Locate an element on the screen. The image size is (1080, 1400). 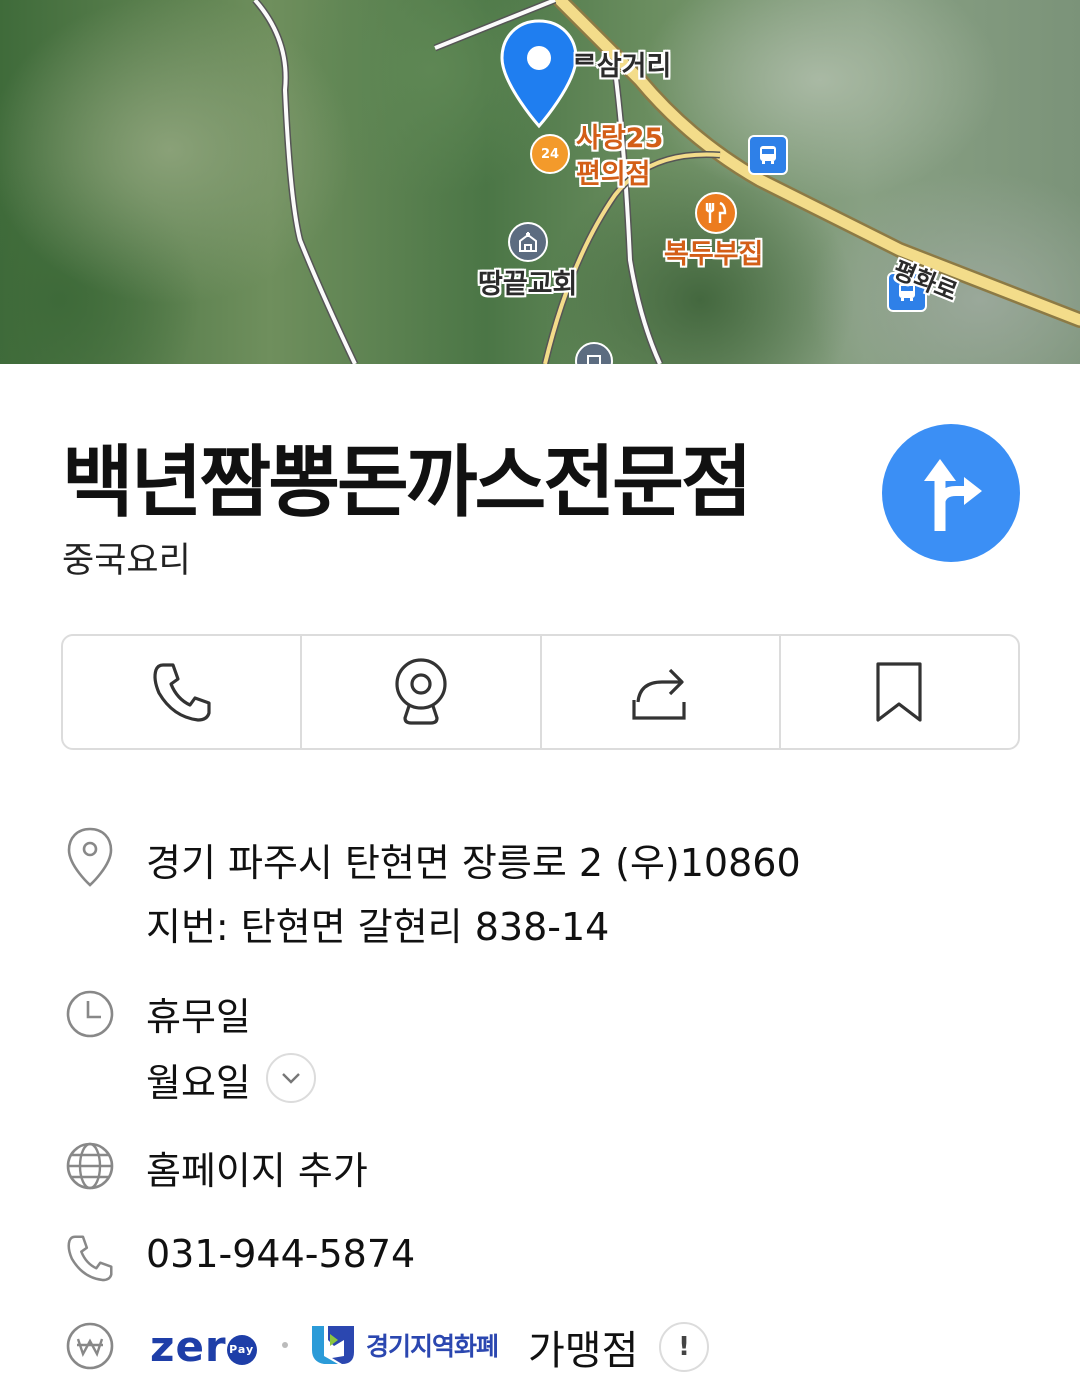
phone-number: 031-944-5874 is located at coordinates (280, 1254).